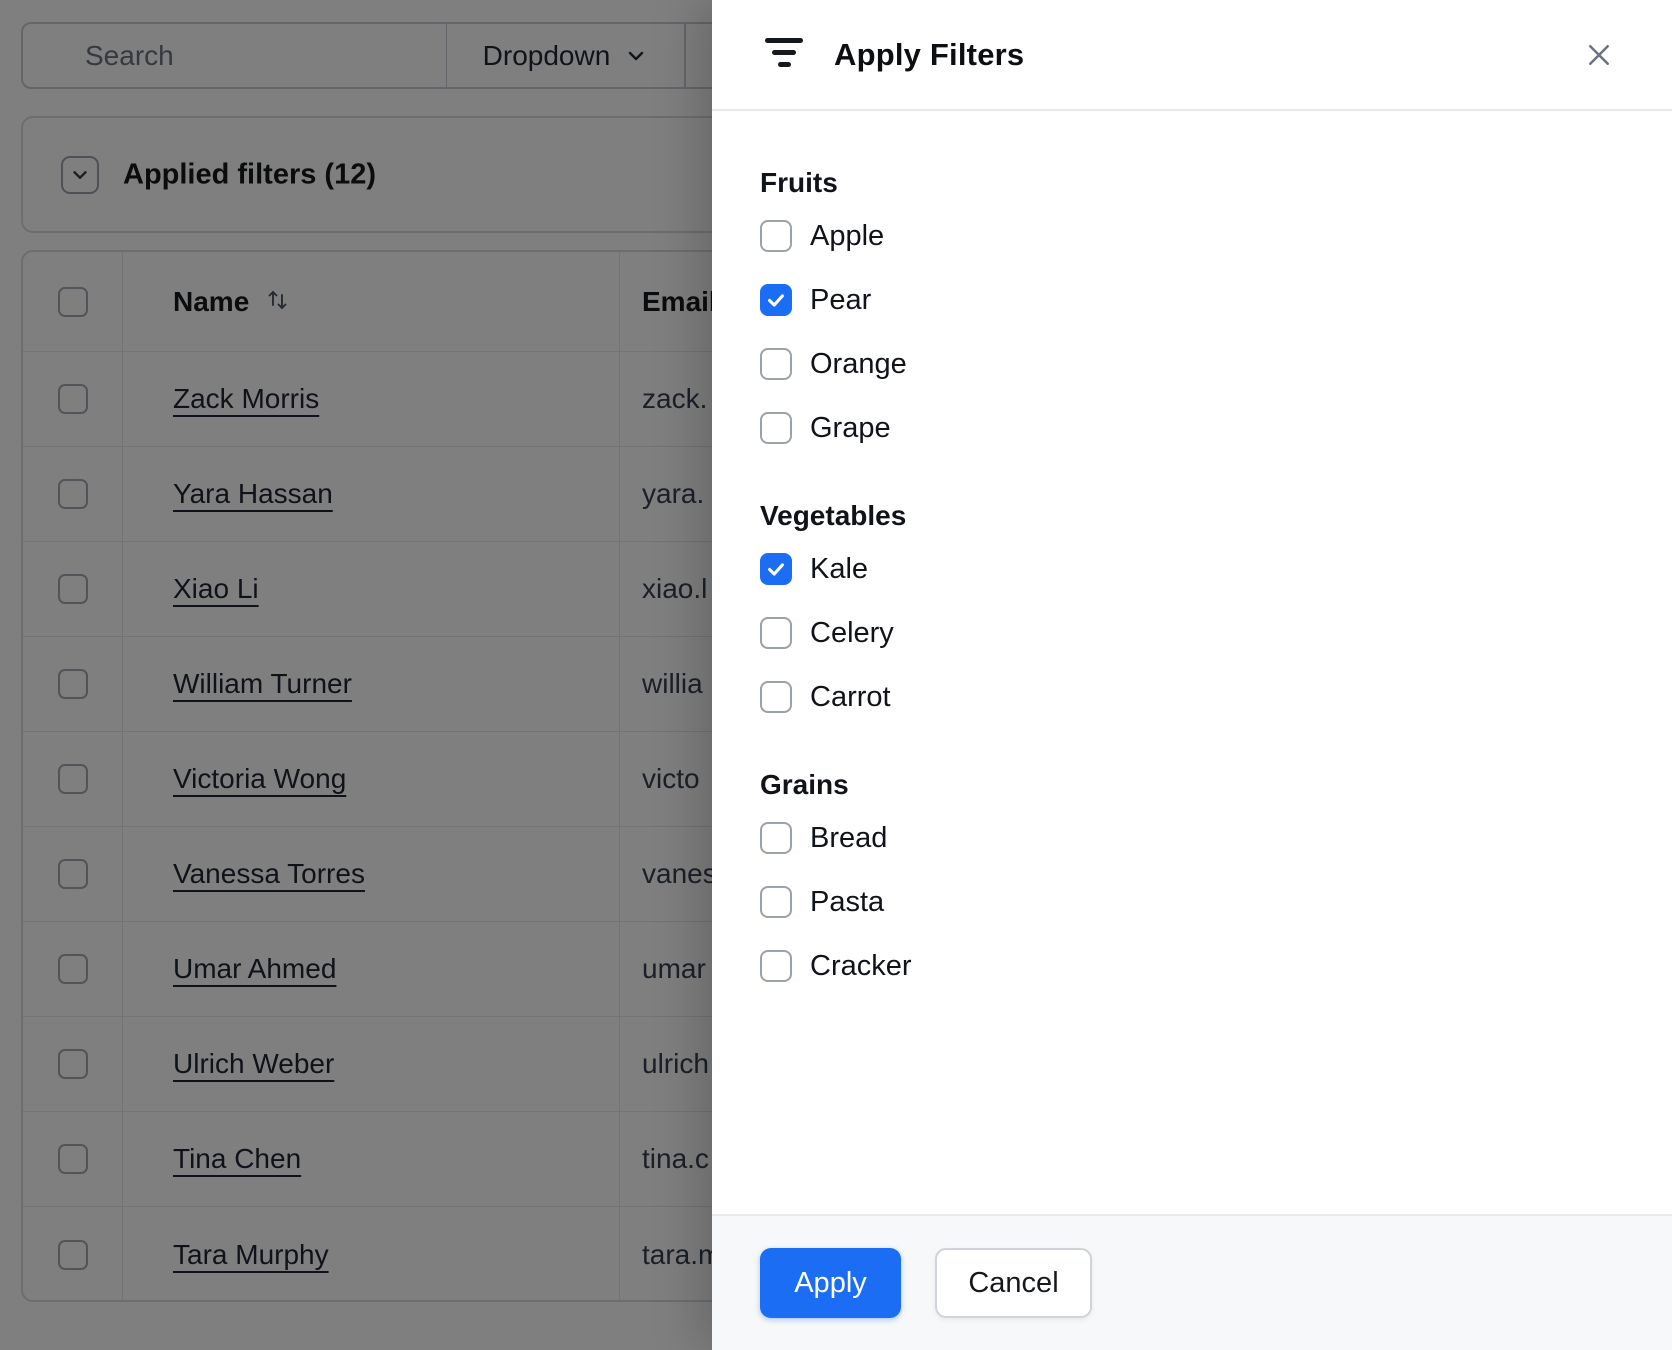  Describe the element at coordinates (833, 515) in the screenshot. I see `section-heading: Vegetables` at that location.